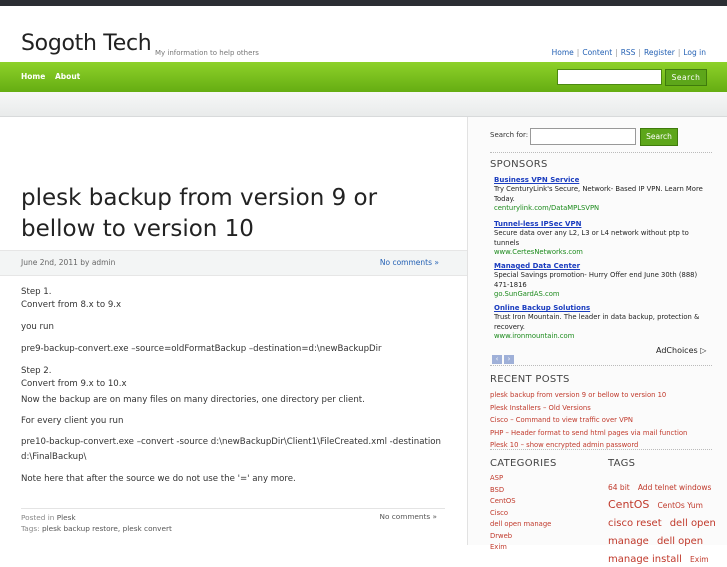  Describe the element at coordinates (601, 224) in the screenshot. I see `ad-title: Tunnel-less IPSec VPN` at that location.